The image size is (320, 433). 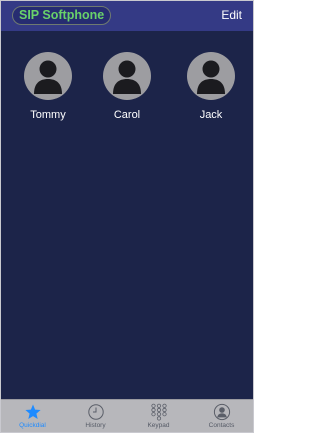 What do you see at coordinates (95, 425) in the screenshot?
I see `tab-label: History` at bounding box center [95, 425].